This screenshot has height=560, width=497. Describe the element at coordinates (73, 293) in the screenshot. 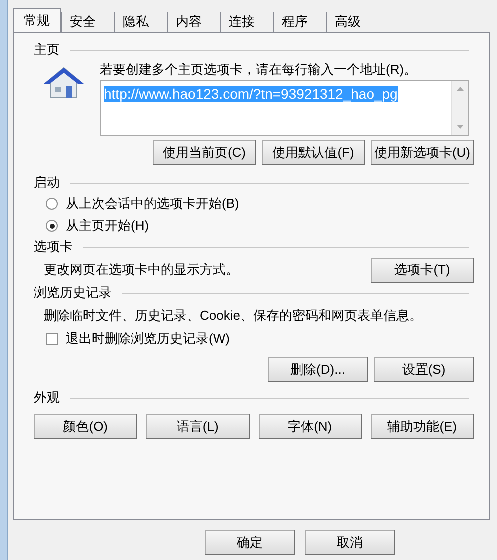

I see `section-title: 浏览历史记录` at that location.